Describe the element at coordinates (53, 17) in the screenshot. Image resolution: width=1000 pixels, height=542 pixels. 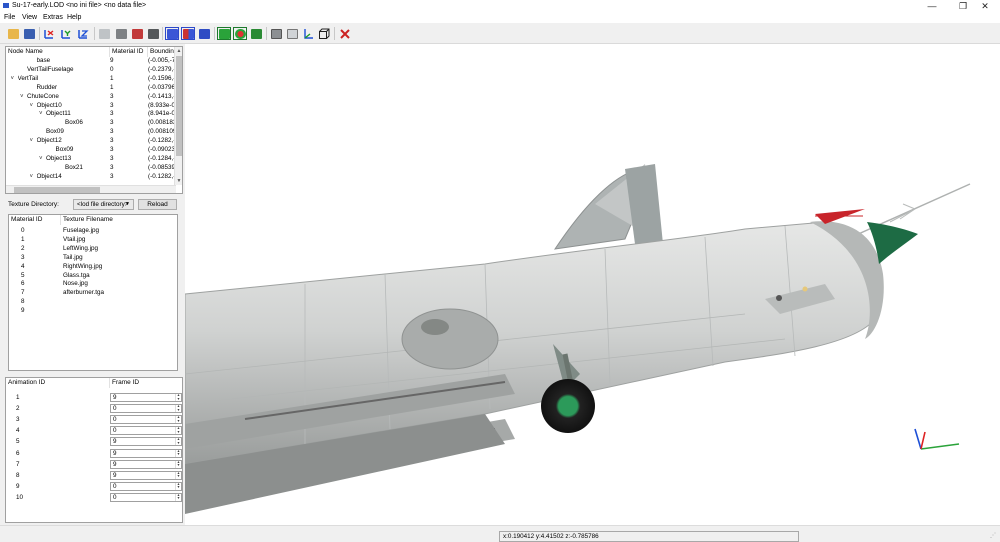
I see `menu-extras: Extras` at that location.